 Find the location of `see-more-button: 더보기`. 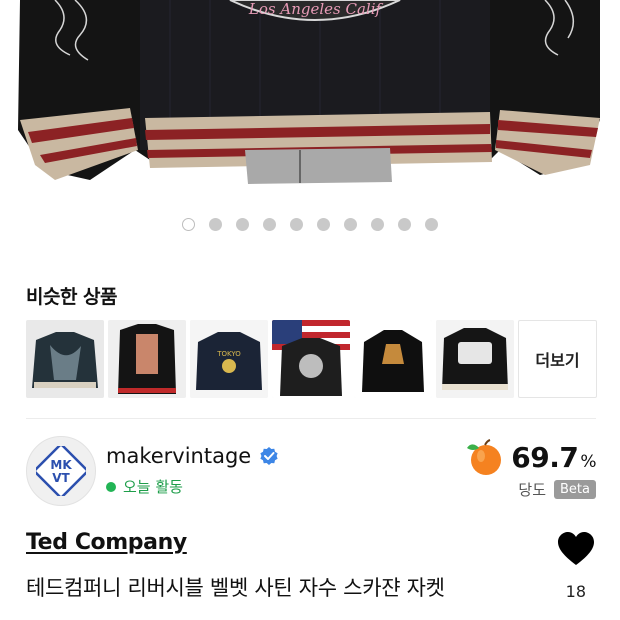

see-more-button: 더보기 is located at coordinates (557, 359).